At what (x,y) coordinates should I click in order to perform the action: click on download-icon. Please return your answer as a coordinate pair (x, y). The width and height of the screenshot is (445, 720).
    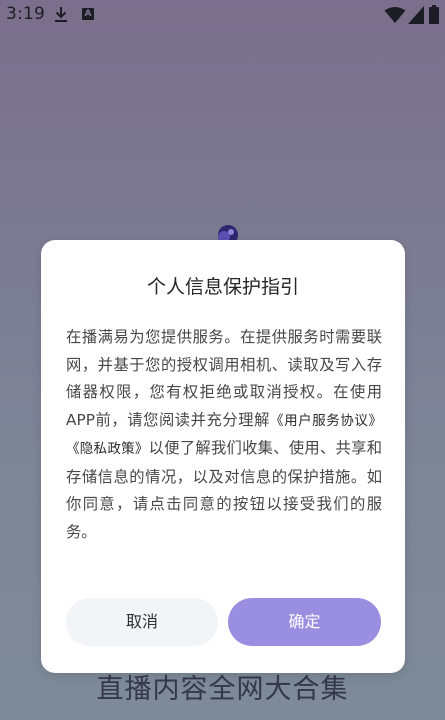
    Looking at the image, I should click on (61, 14).